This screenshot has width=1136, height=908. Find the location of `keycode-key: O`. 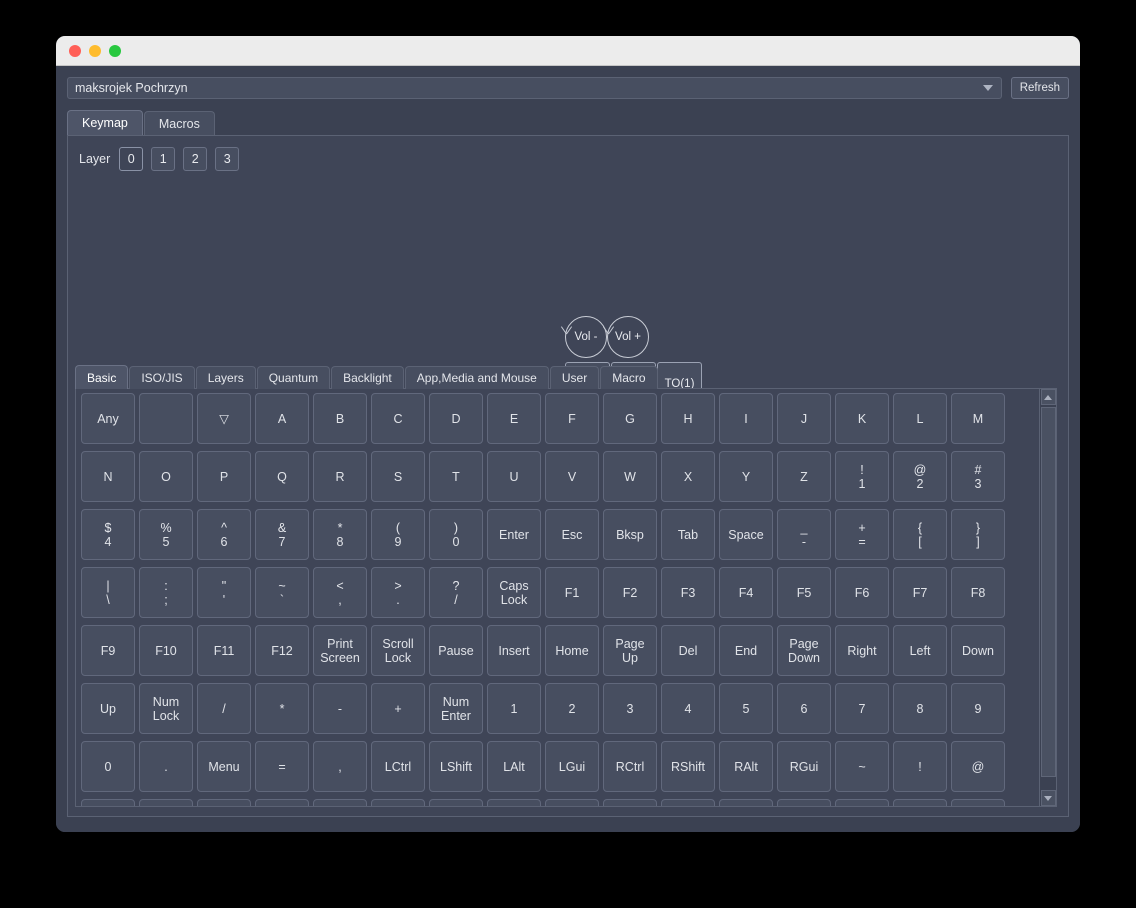

keycode-key: O is located at coordinates (166, 476).